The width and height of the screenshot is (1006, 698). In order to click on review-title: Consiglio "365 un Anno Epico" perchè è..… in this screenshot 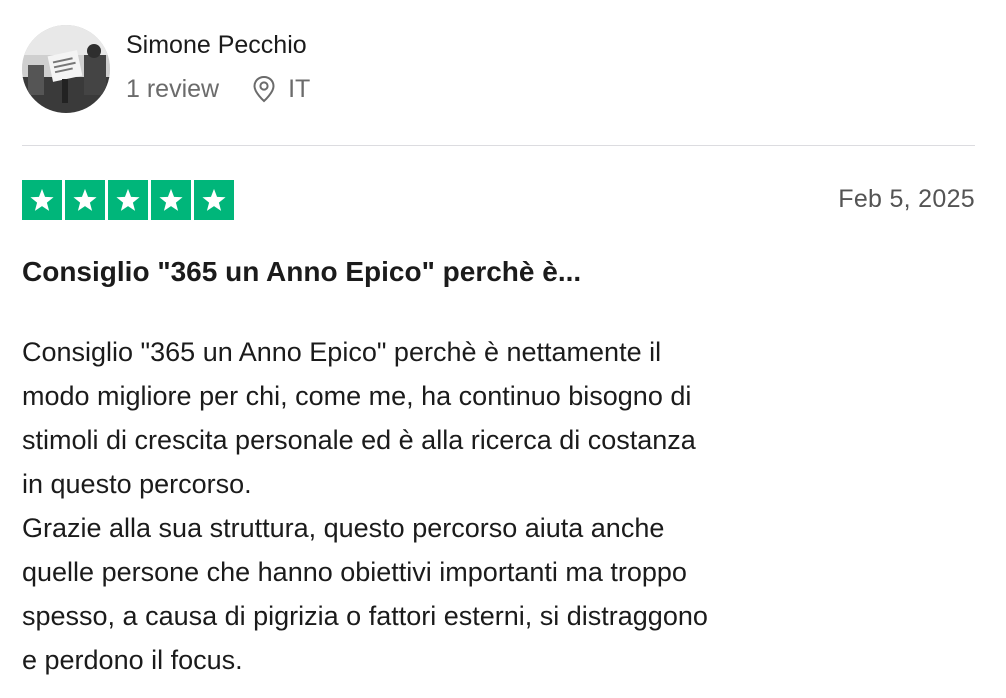, I will do `click(301, 272)`.